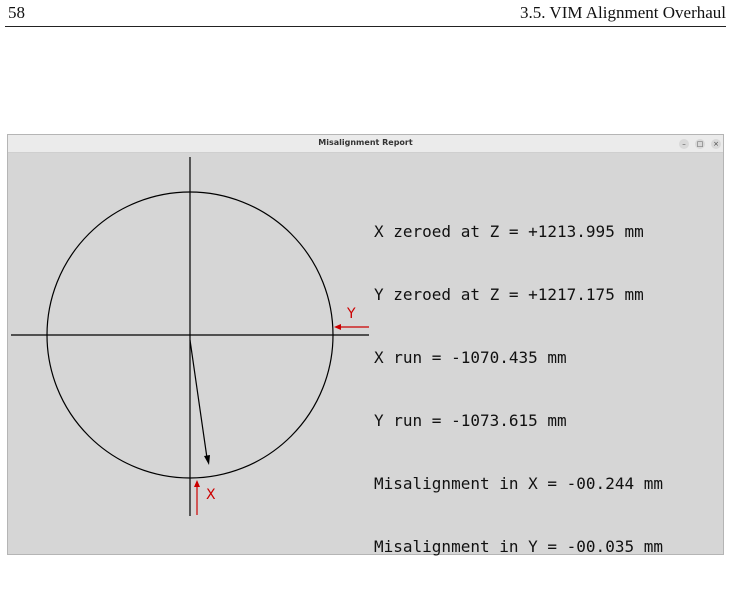 The height and width of the screenshot is (599, 731). Describe the element at coordinates (518, 483) in the screenshot. I see `readout-x-misalignment: Misalignment in X = -00.244 mm` at that location.